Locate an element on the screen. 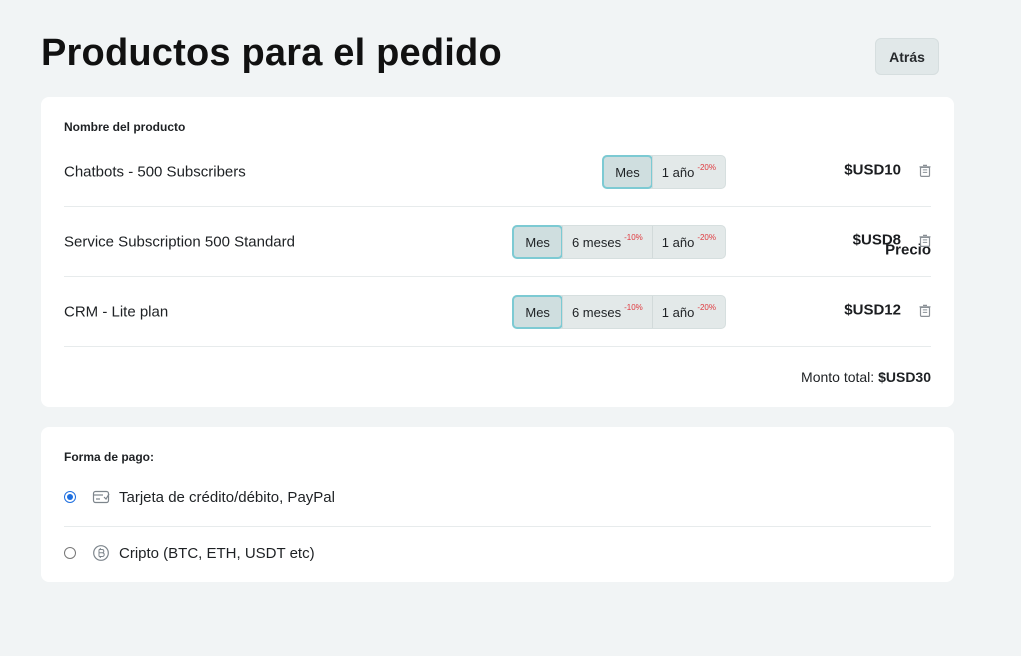 The width and height of the screenshot is (1021, 656). total-value: $USD30 is located at coordinates (904, 377).